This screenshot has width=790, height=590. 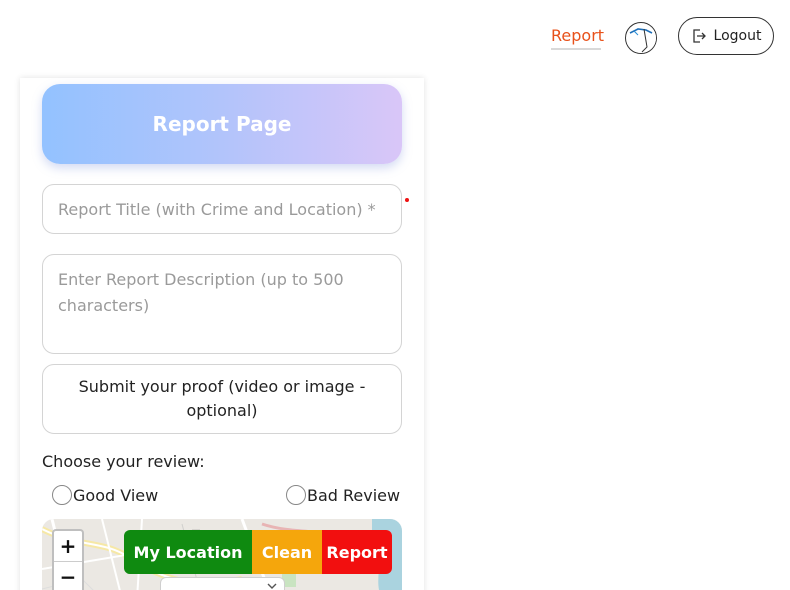 What do you see at coordinates (68, 576) in the screenshot?
I see `zoom-out-button: −` at bounding box center [68, 576].